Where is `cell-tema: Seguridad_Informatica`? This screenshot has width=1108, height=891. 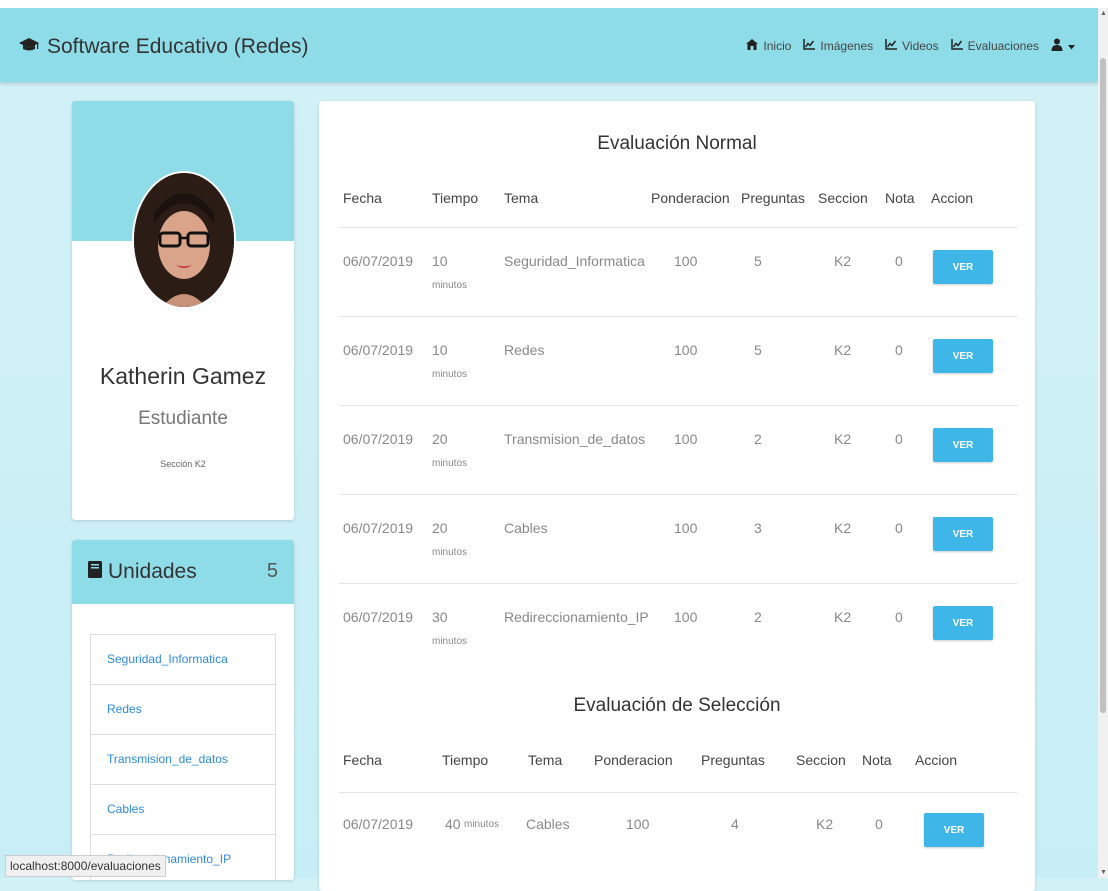 cell-tema: Seguridad_Informatica is located at coordinates (574, 261).